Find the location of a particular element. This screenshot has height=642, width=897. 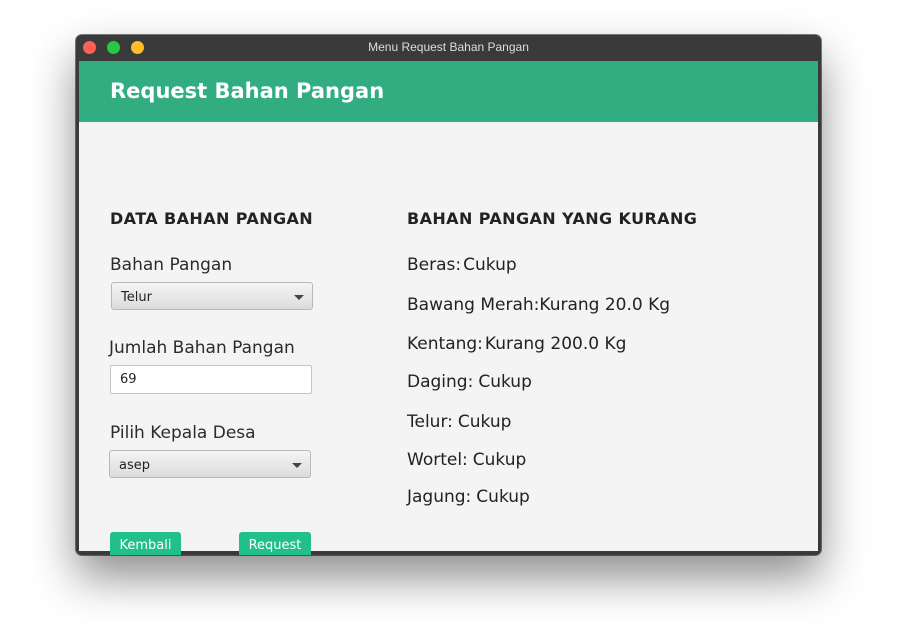

list-item-bawang-merah: Bawang Merah:Kurang 20.0 Kg is located at coordinates (538, 305).